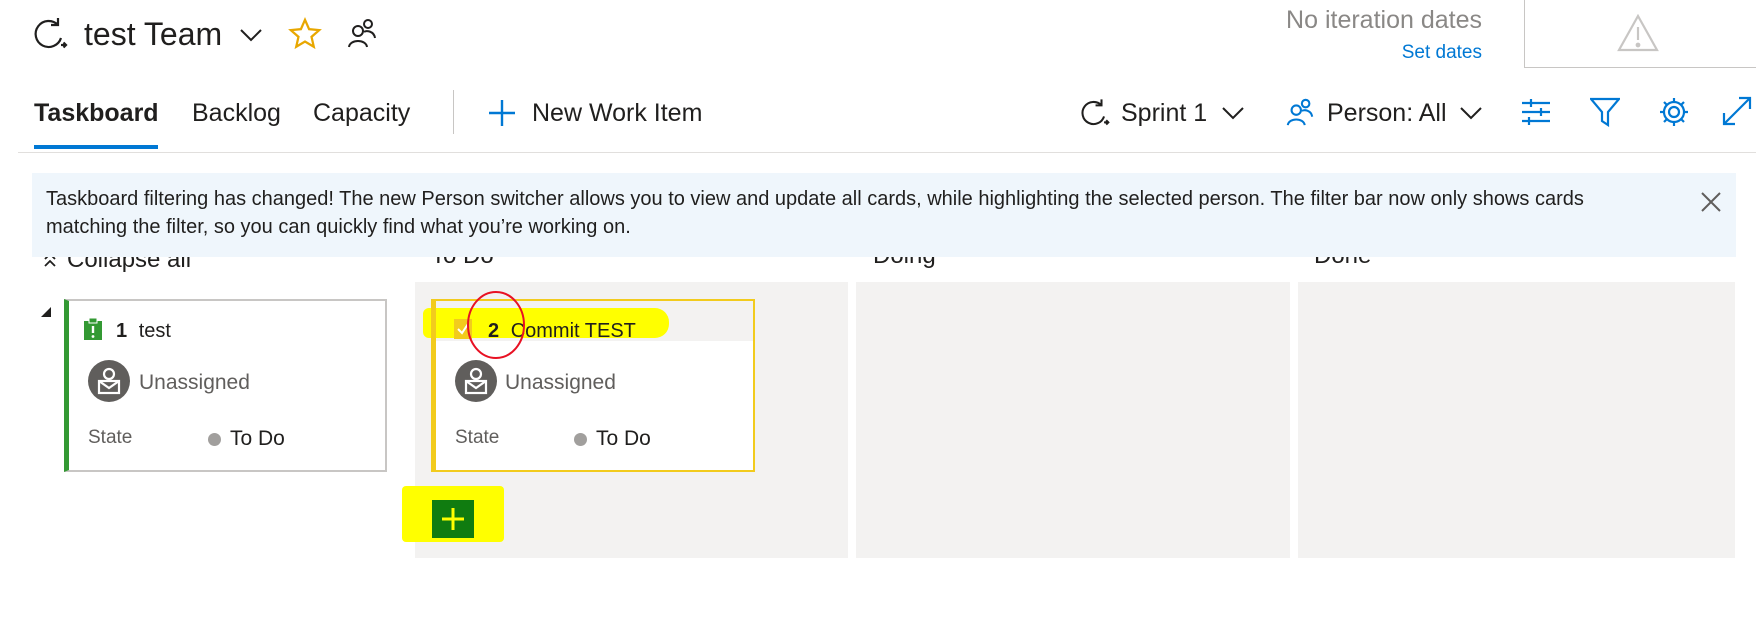  I want to click on card-id: 1, so click(122, 331).